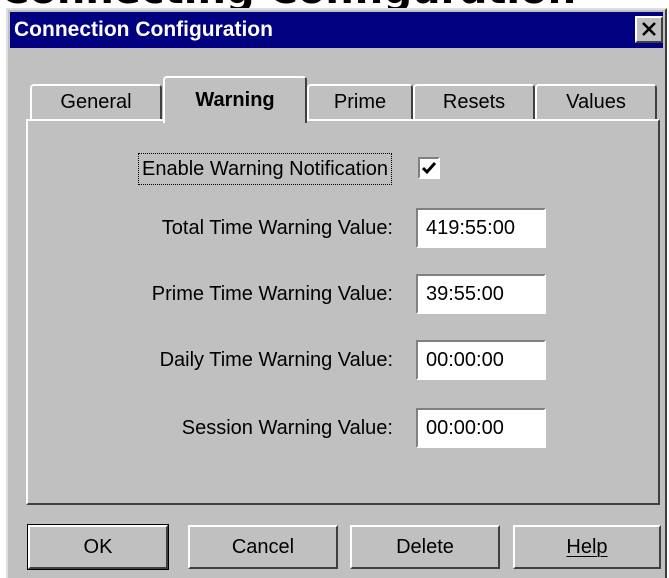 The width and height of the screenshot is (669, 578). I want to click on title-bar: Connection Configuration, so click(336, 30).